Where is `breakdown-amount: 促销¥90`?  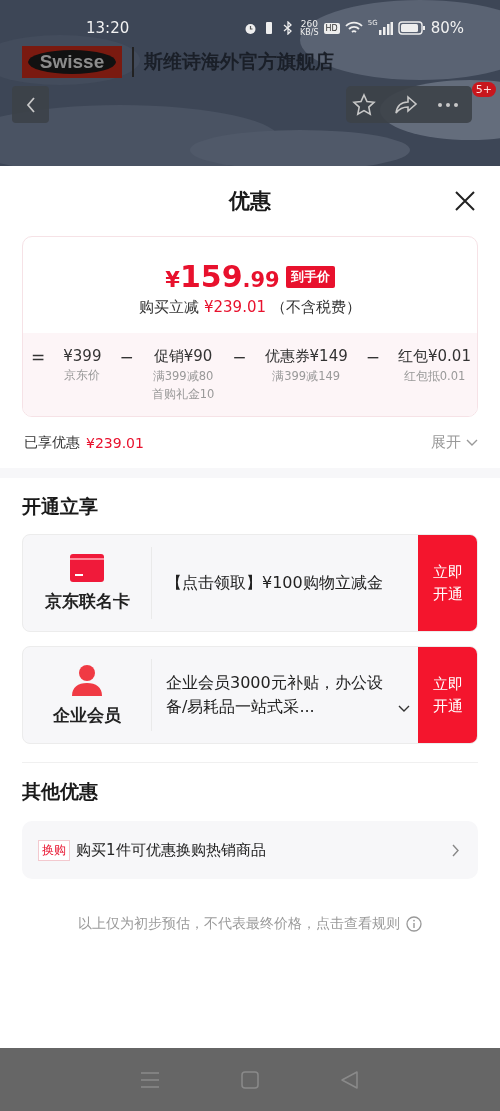
breakdown-amount: 促销¥90 is located at coordinates (183, 356).